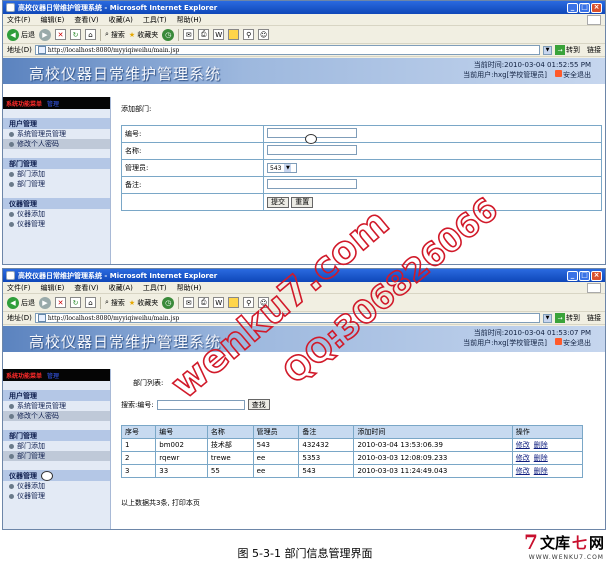 The width and height of the screenshot is (610, 565). I want to click on find-button: 查找, so click(258, 404).